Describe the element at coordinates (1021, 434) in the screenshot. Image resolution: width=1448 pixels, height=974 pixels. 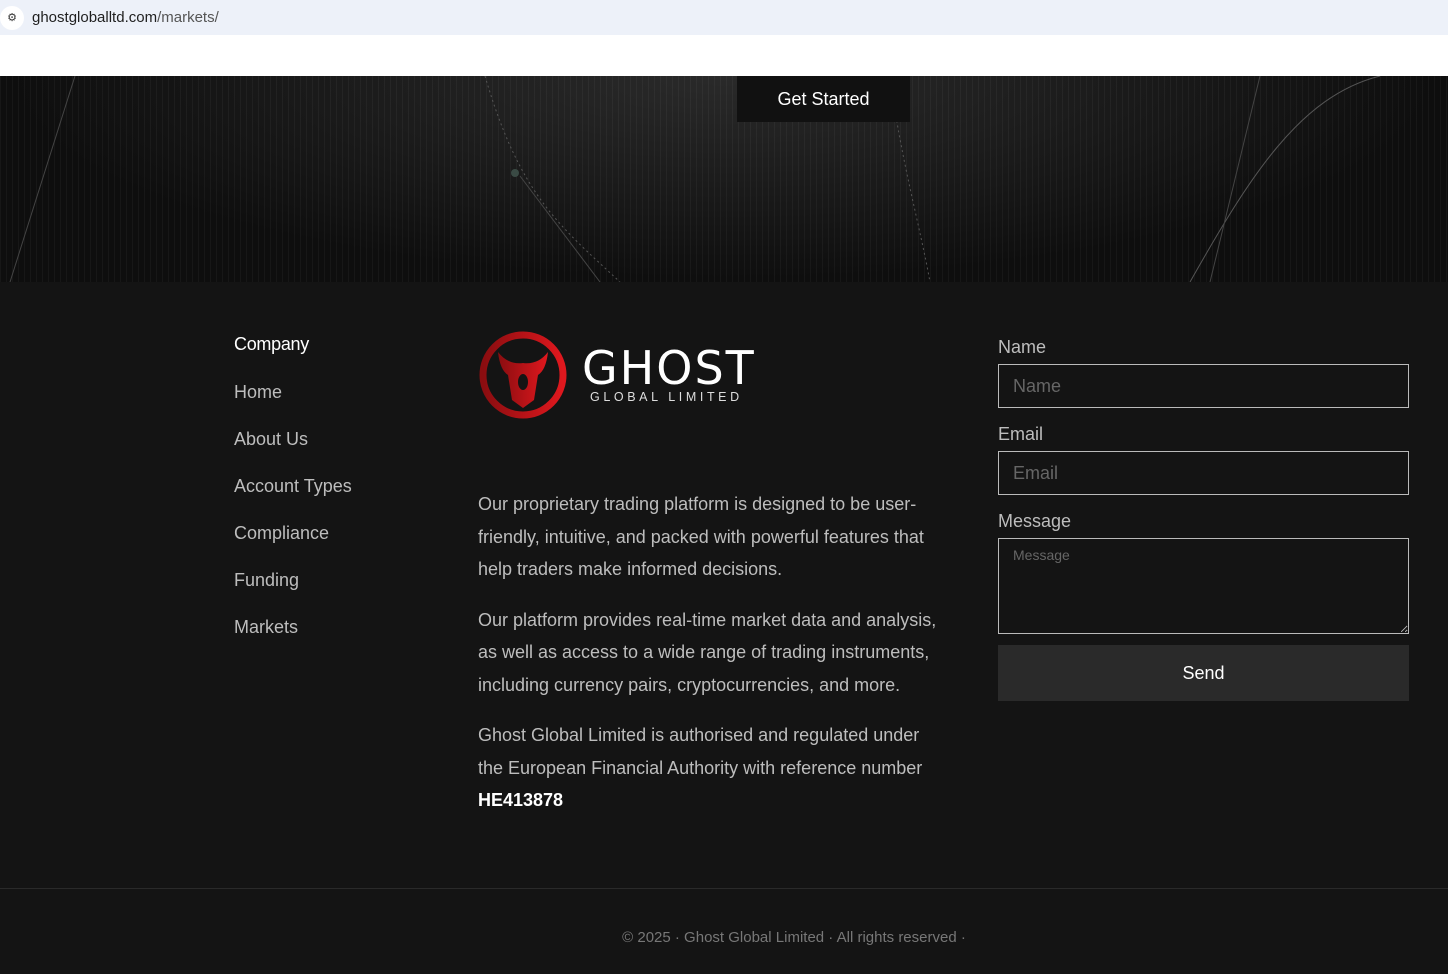
I see `email-label: Email` at that location.